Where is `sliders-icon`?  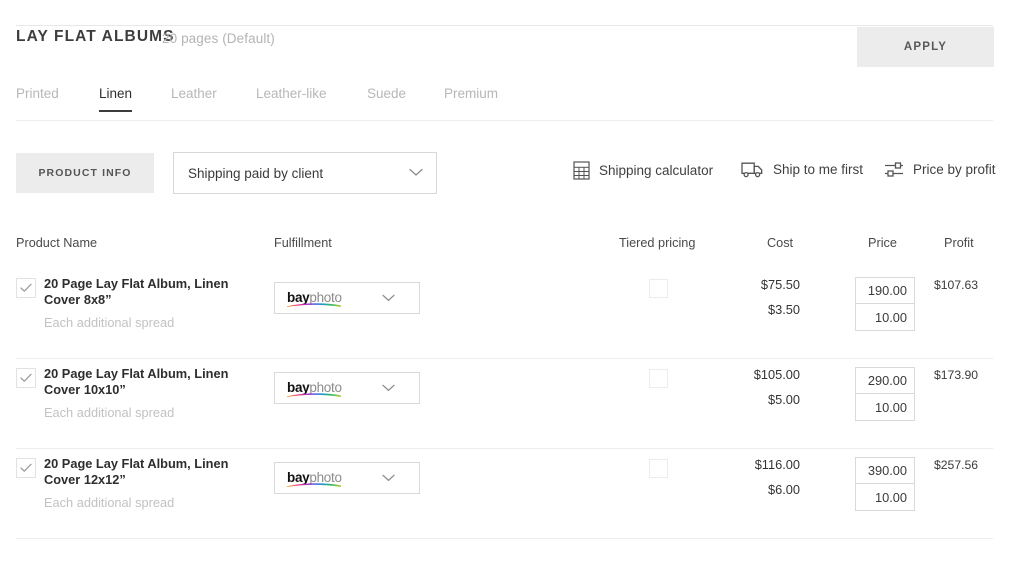 sliders-icon is located at coordinates (894, 169).